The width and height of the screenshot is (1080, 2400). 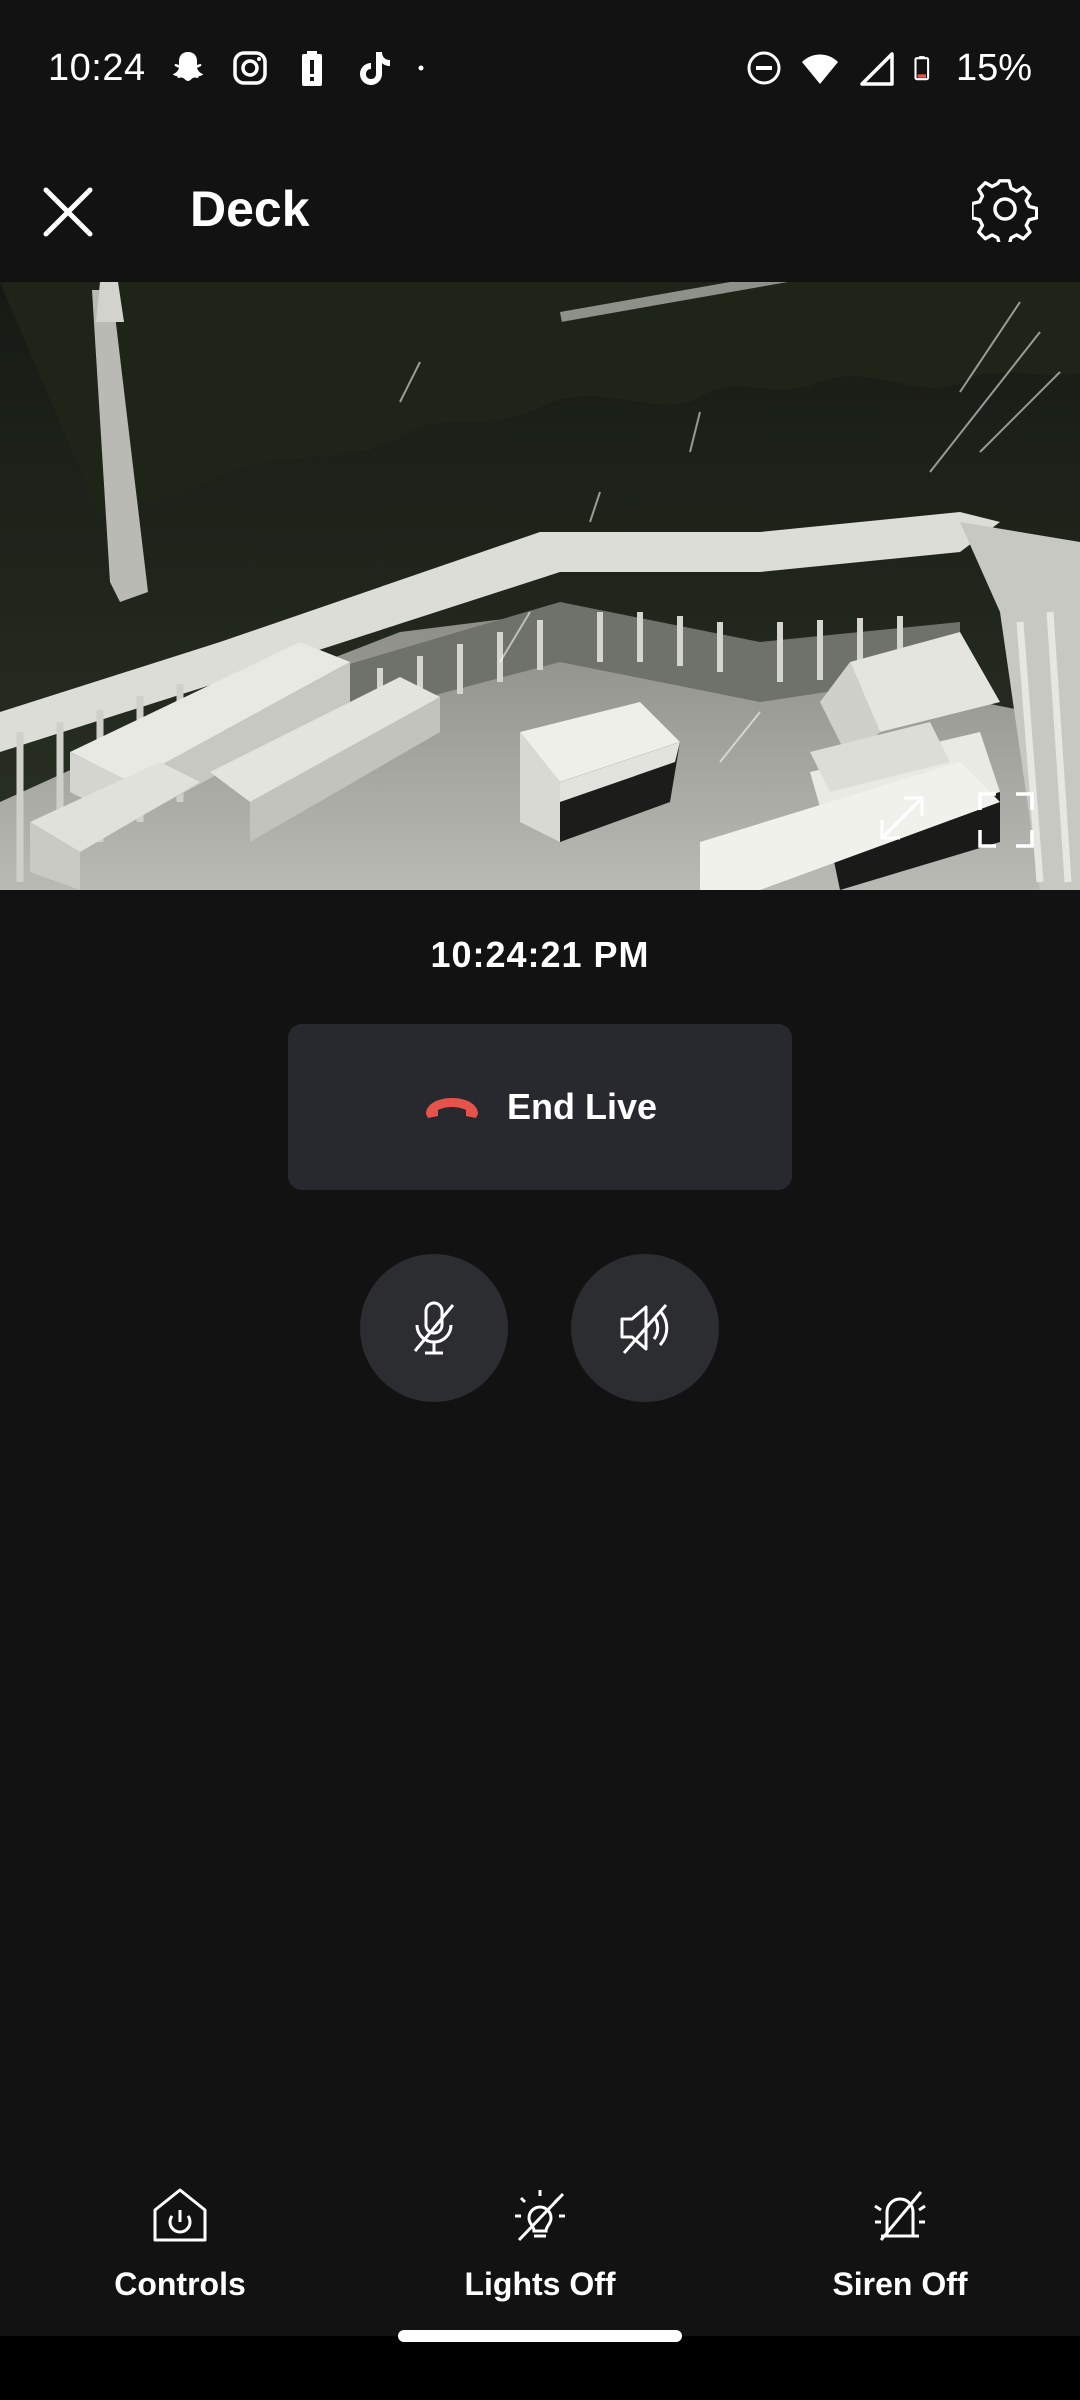 I want to click on close-icon, so click(x=68, y=212).